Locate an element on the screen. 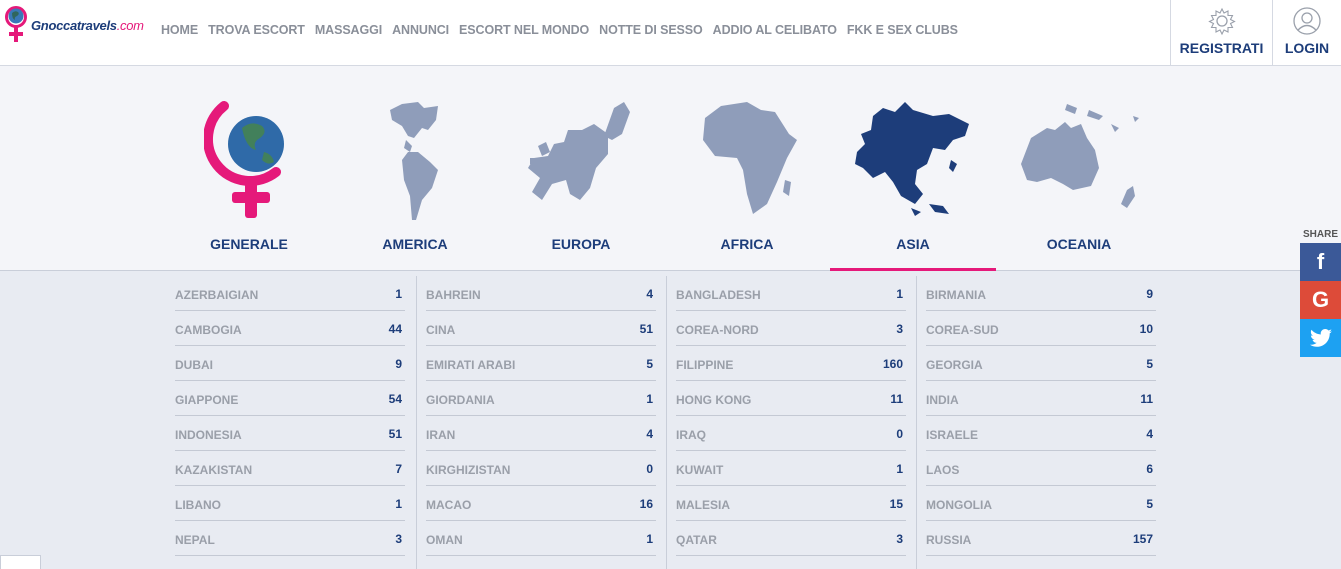  user-icon is located at coordinates (1307, 21).